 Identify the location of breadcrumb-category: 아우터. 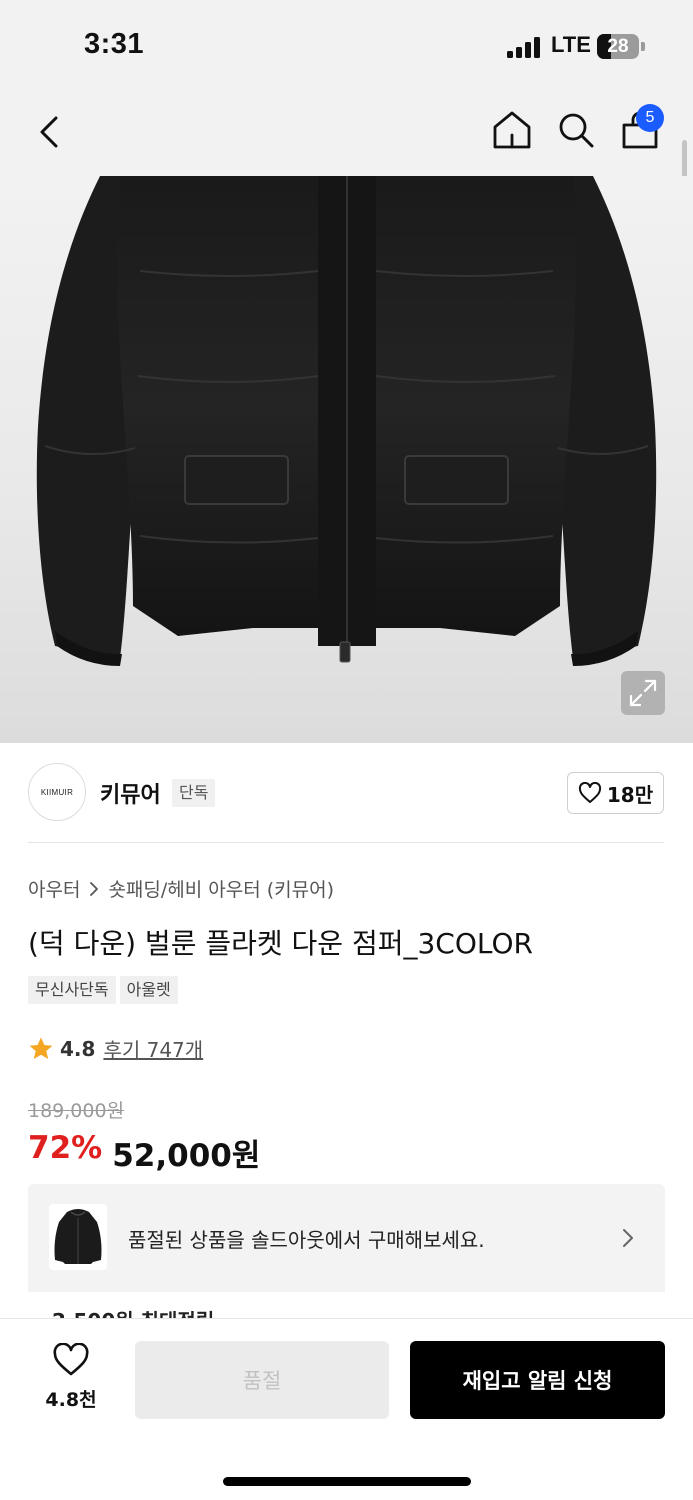
(54, 888).